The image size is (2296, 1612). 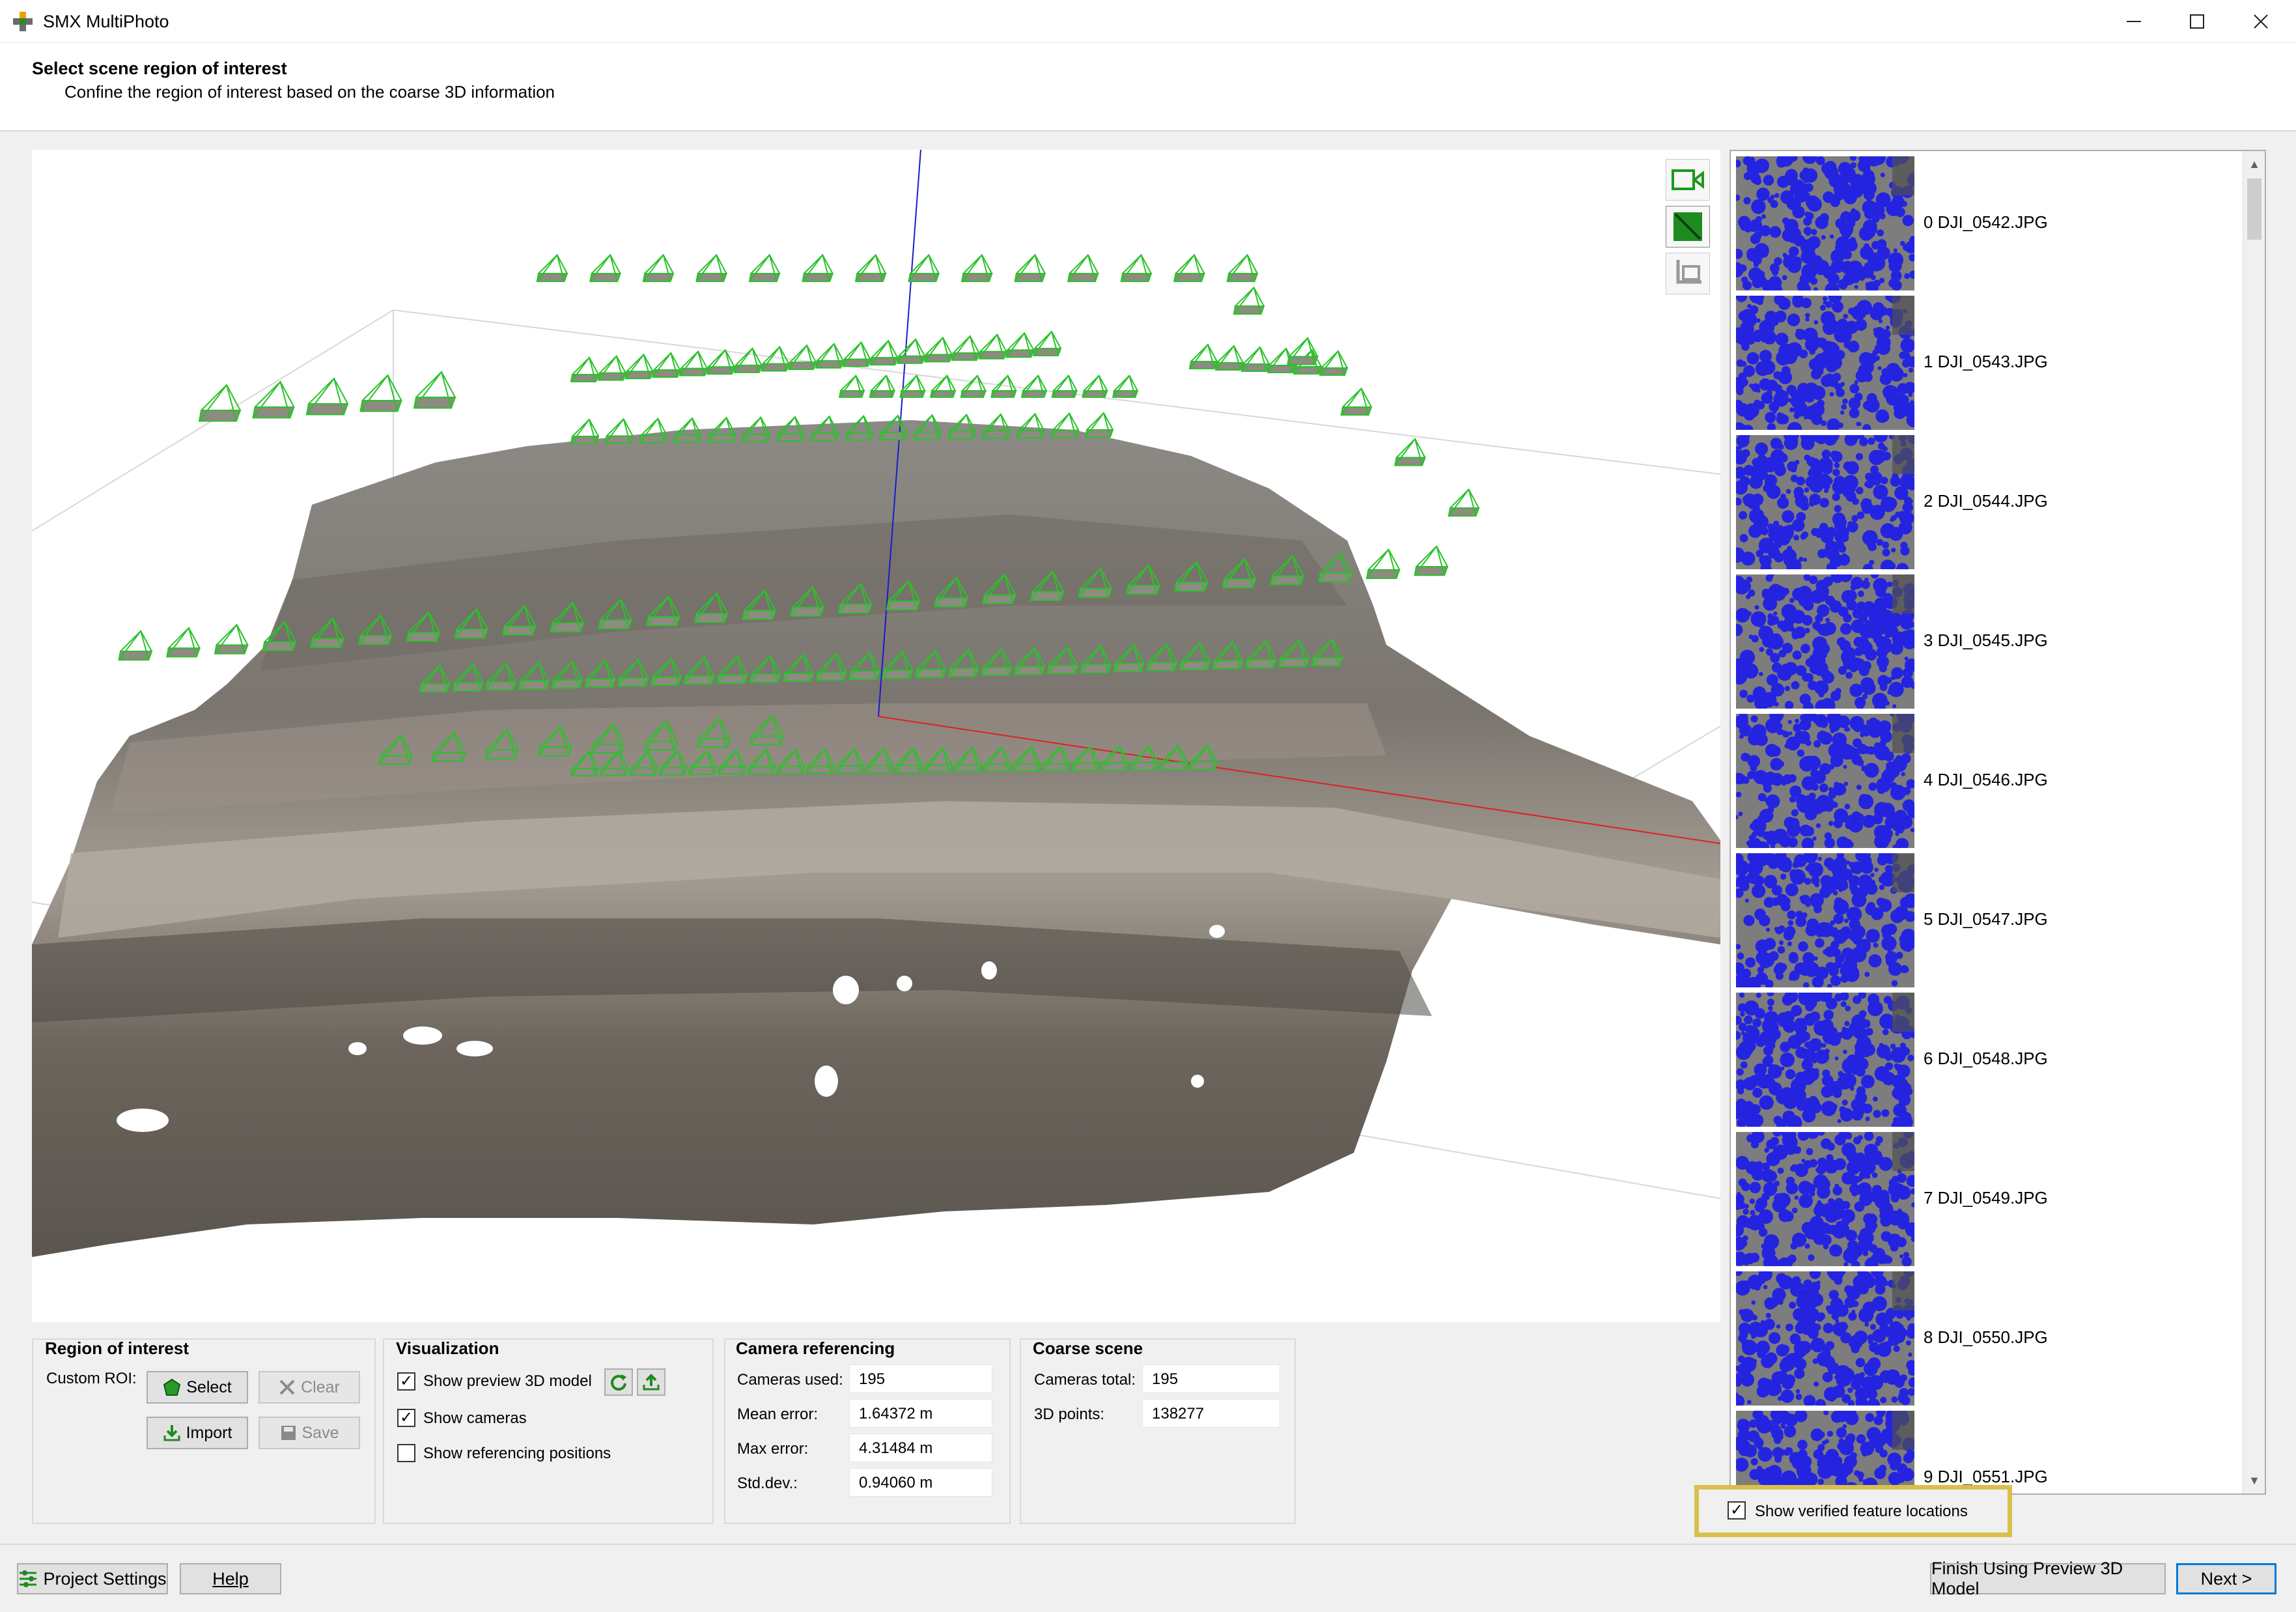 I want to click on image-list-scrollbar: ▲ ▼, so click(x=2254, y=822).